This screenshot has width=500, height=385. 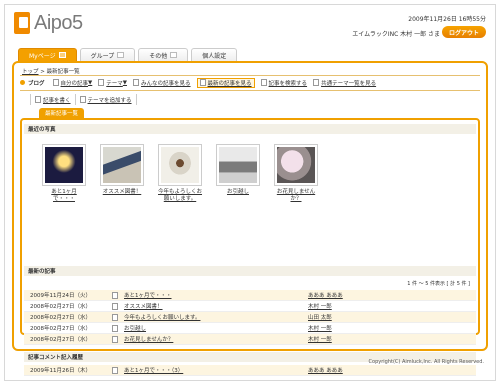 I want to click on blog-title: ブログ, so click(x=36, y=83).